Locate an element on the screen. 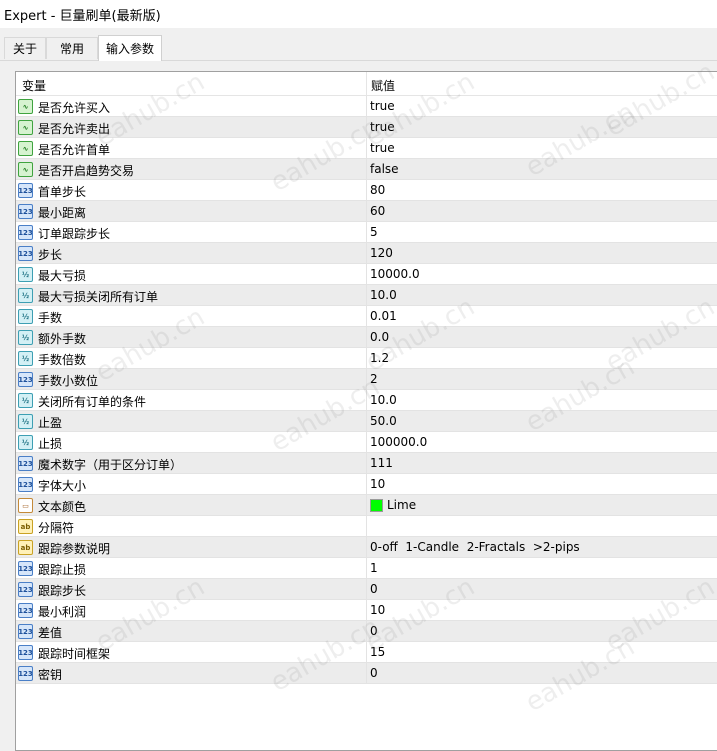 Image resolution: width=717 pixels, height=751 pixels. parameter-name: 跟踪止损 is located at coordinates (62, 570).